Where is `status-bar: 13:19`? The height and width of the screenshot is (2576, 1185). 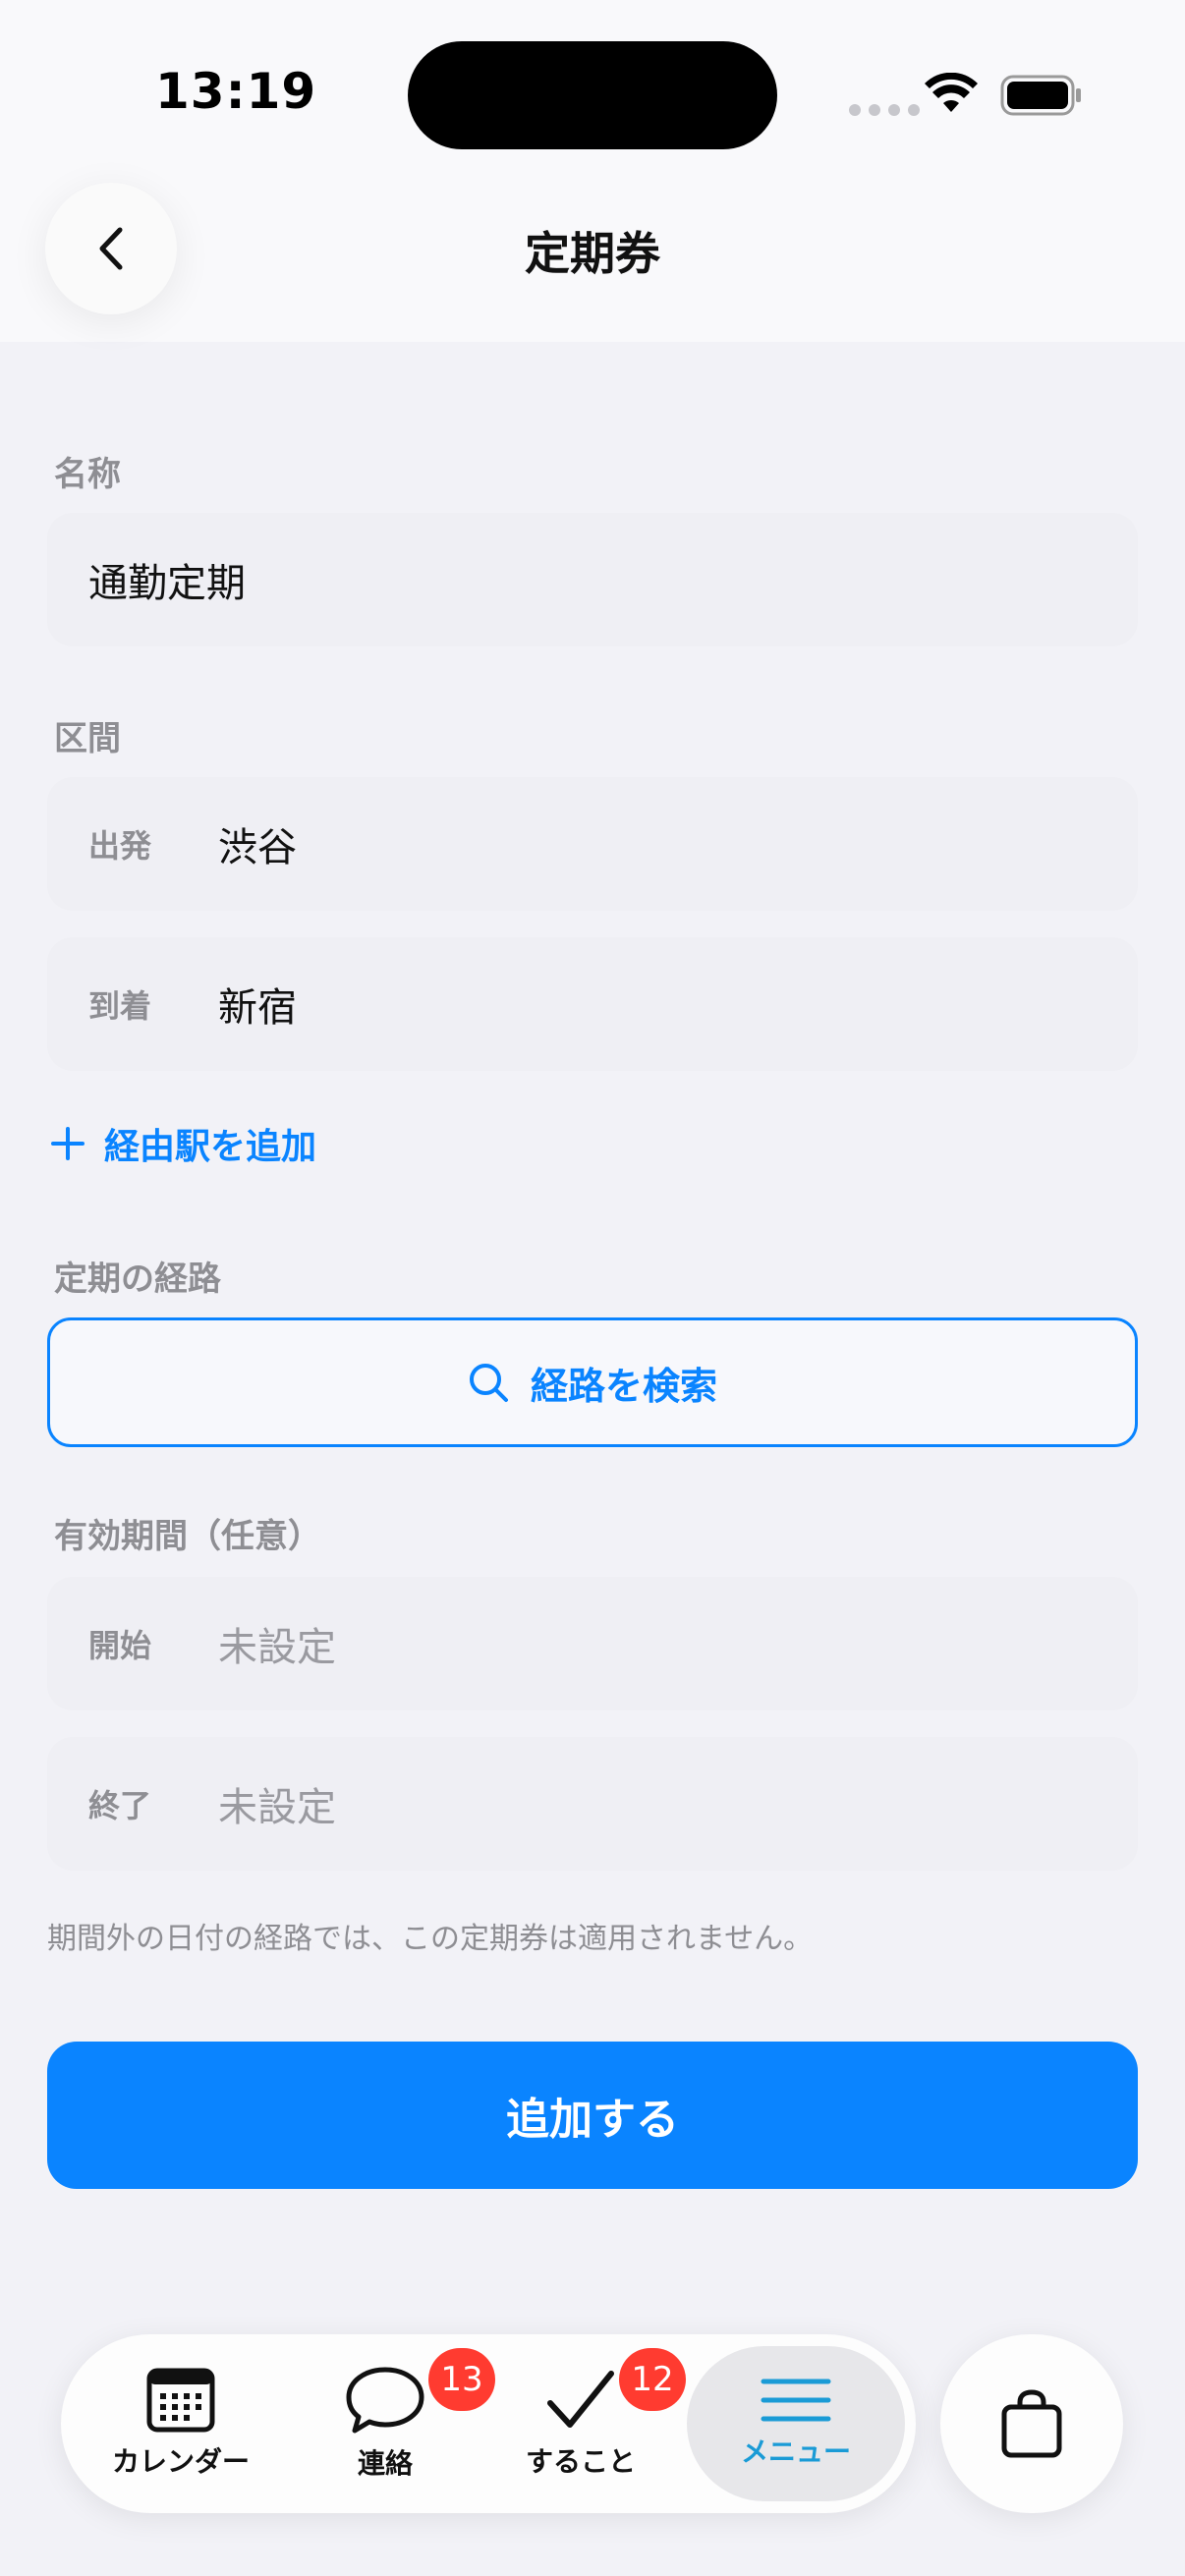
status-bar: 13:19 is located at coordinates (592, 98).